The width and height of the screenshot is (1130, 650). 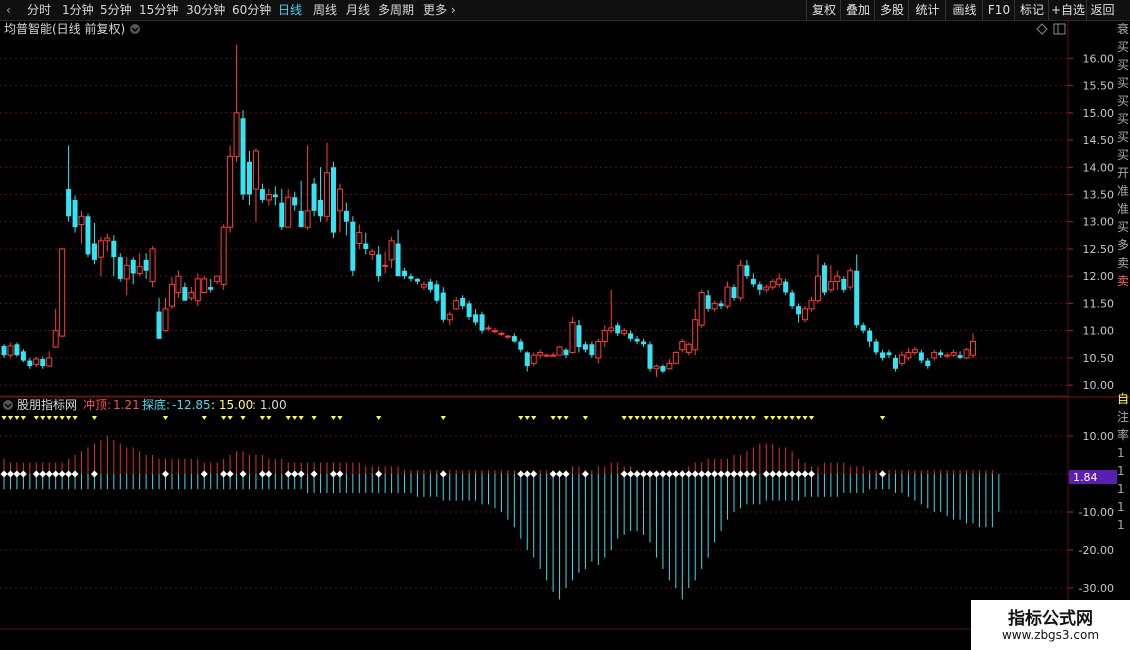 I want to click on toolbar-action-6: 标记, so click(x=1031, y=10).